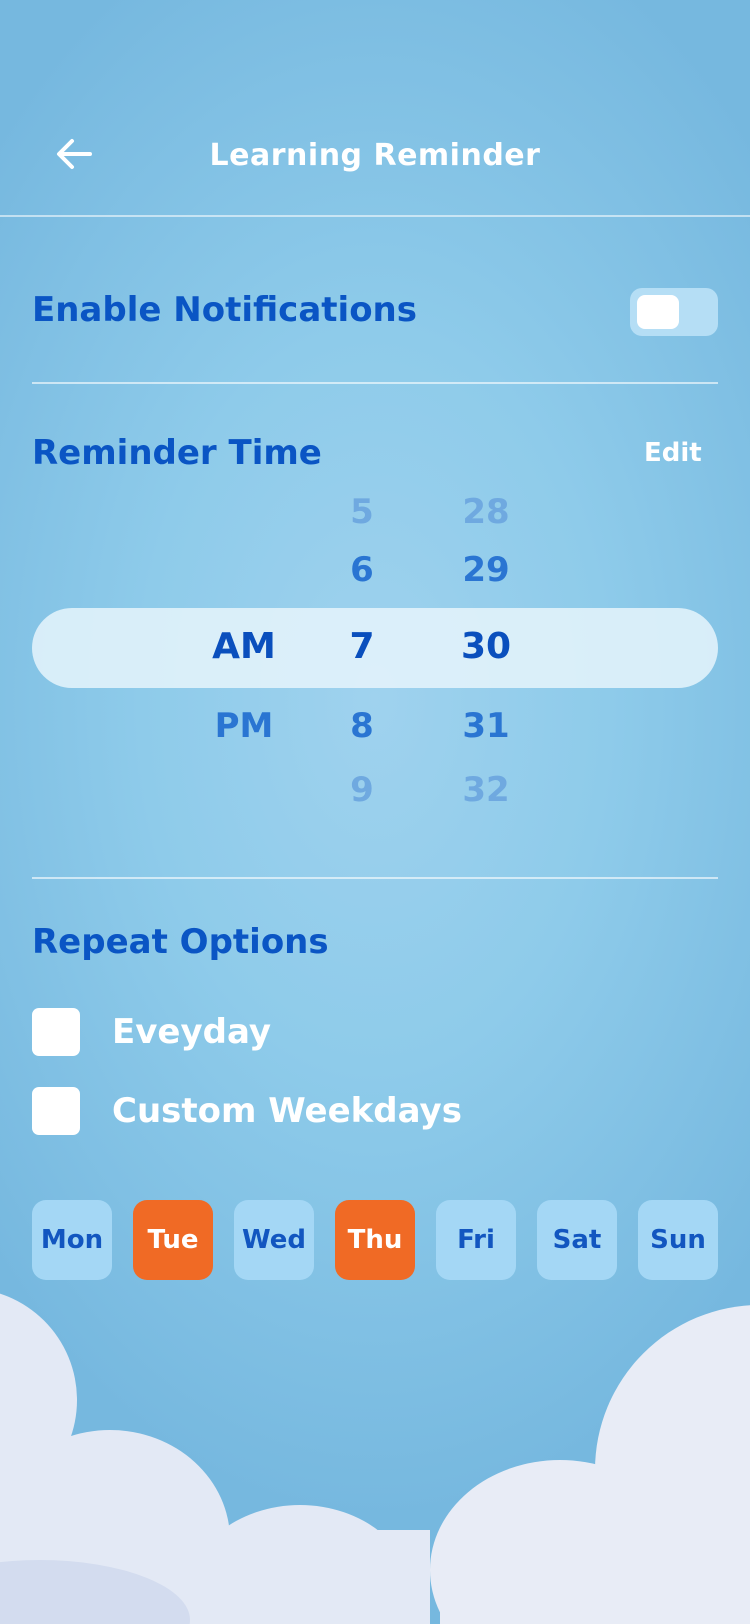 Image resolution: width=750 pixels, height=1624 pixels. What do you see at coordinates (191, 1032) in the screenshot?
I see `everyday-label: Eveyday` at bounding box center [191, 1032].